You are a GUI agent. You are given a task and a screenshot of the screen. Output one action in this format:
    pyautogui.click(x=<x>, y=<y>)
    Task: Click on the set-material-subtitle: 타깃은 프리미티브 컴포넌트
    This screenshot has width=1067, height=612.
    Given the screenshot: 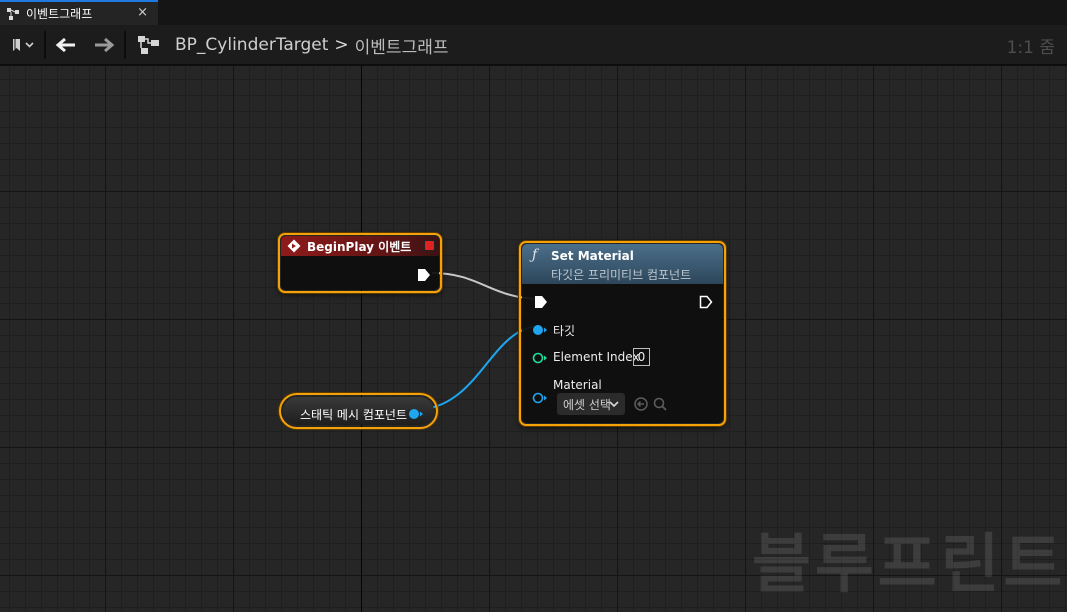 What is the action you would take?
    pyautogui.click(x=621, y=275)
    